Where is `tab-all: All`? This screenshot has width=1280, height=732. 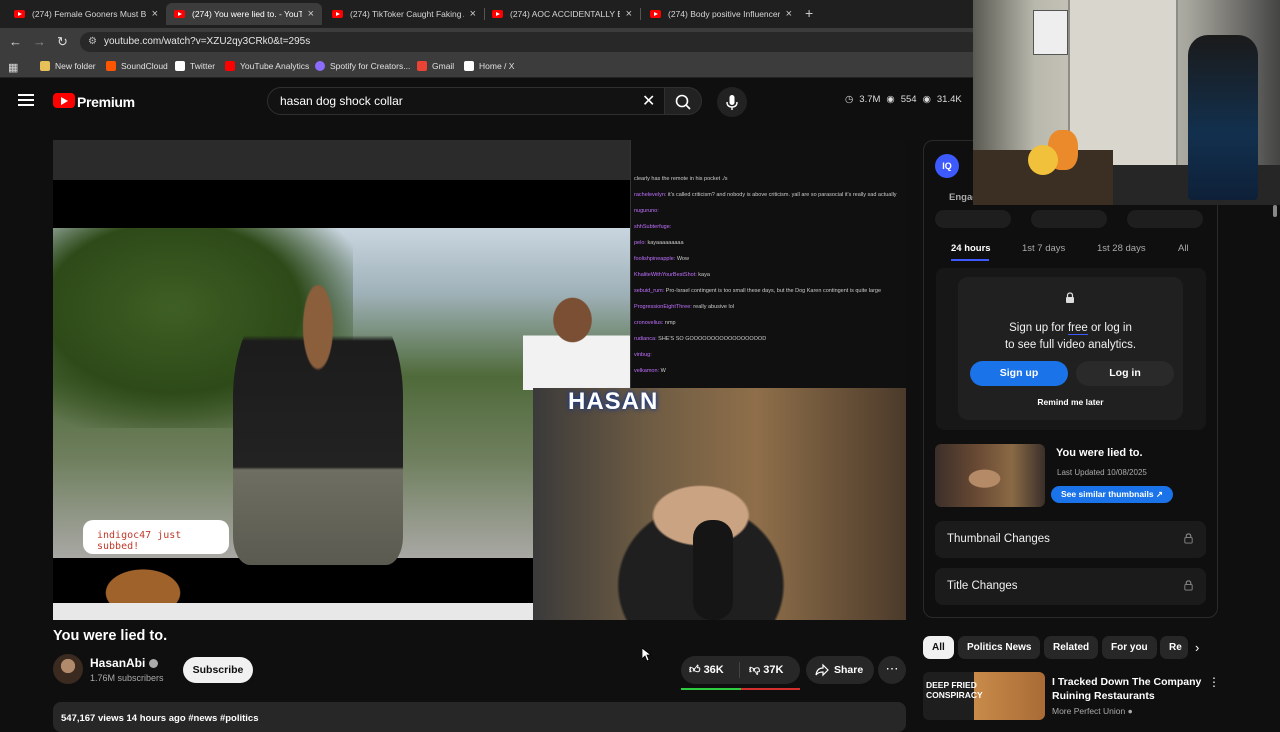
tab-all: All is located at coordinates (1183, 248).